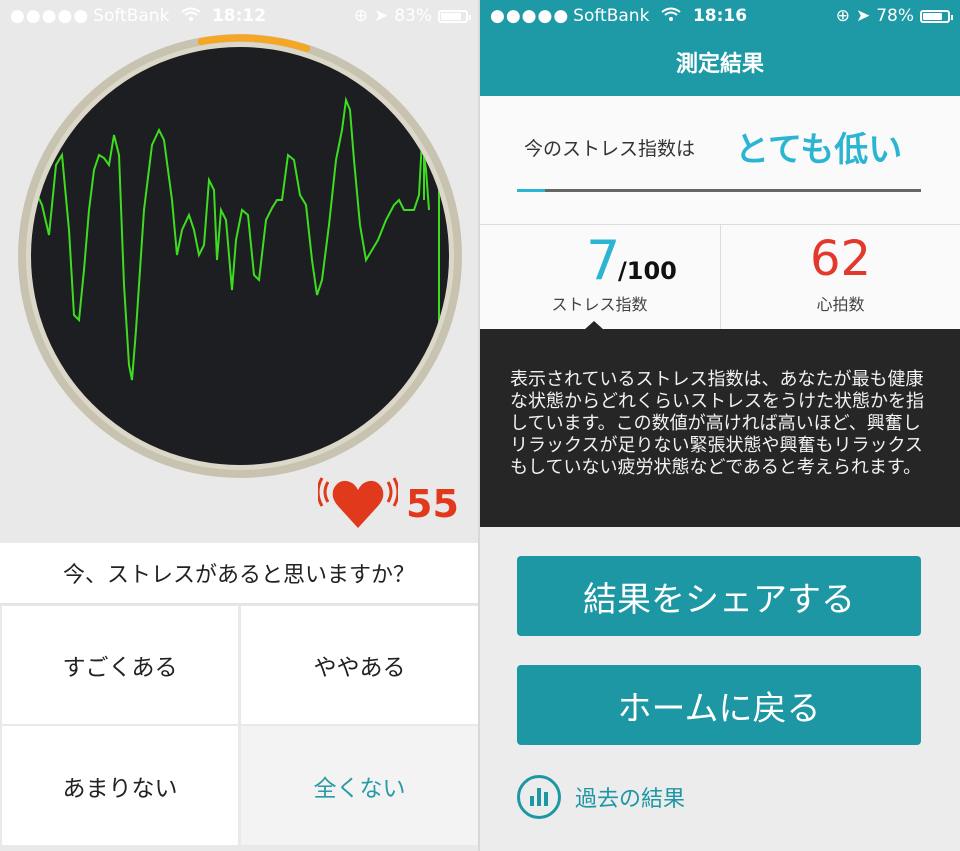 This screenshot has height=851, width=960. Describe the element at coordinates (239, 574) in the screenshot. I see `stress-question: 今、ストレスがあると思いますか？` at that location.